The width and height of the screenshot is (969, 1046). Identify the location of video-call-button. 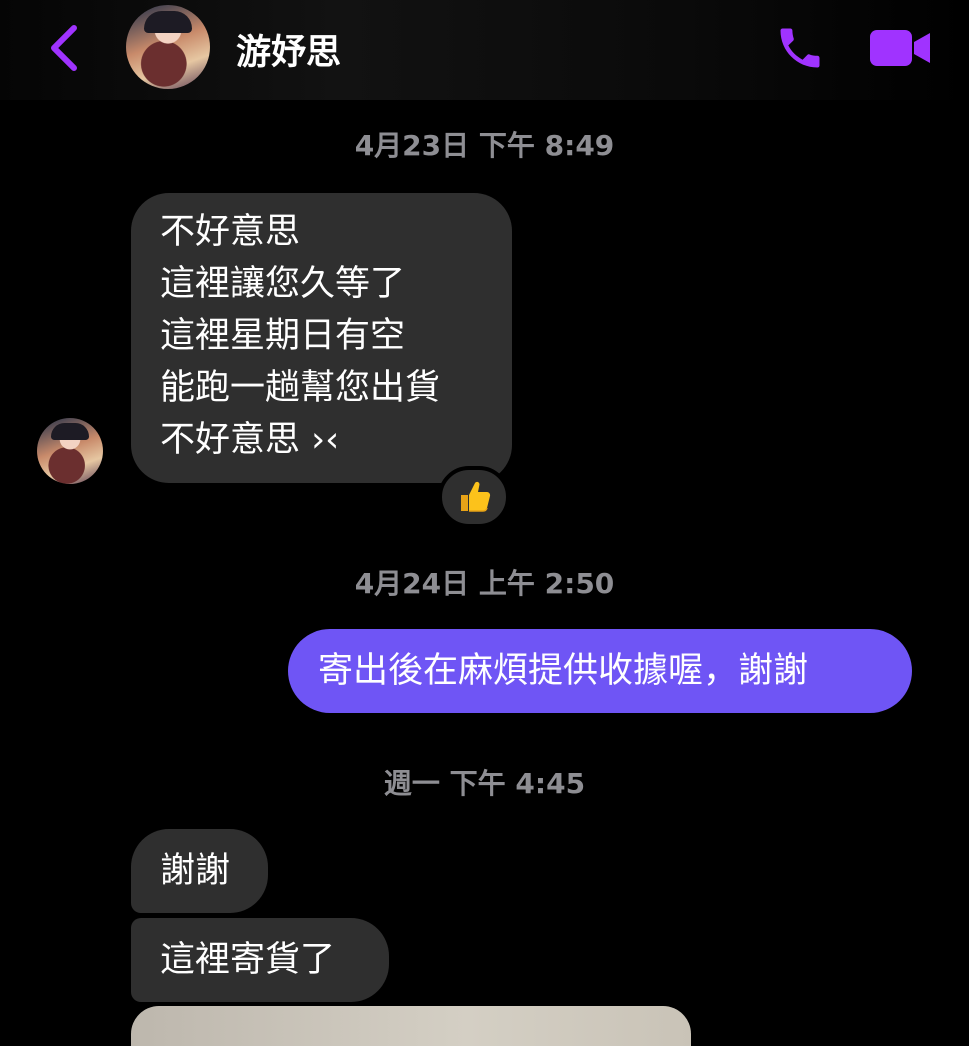
(900, 48).